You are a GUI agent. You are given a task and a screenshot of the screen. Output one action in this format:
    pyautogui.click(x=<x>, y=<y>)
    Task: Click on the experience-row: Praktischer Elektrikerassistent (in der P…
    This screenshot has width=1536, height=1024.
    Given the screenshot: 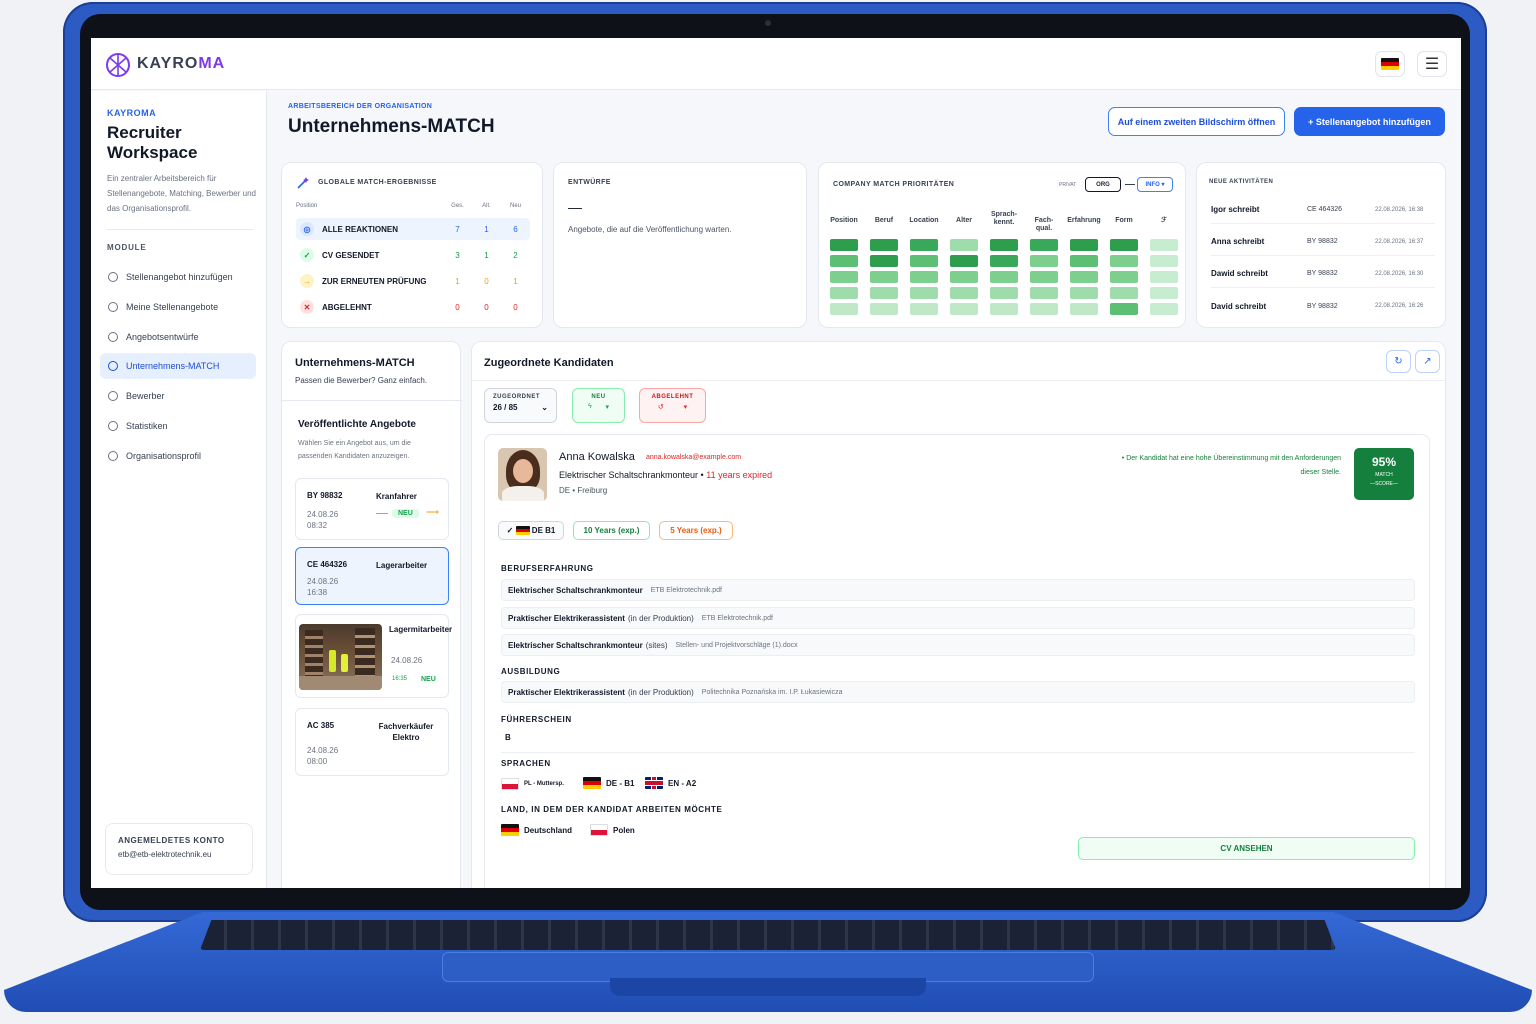 What is the action you would take?
    pyautogui.click(x=958, y=618)
    